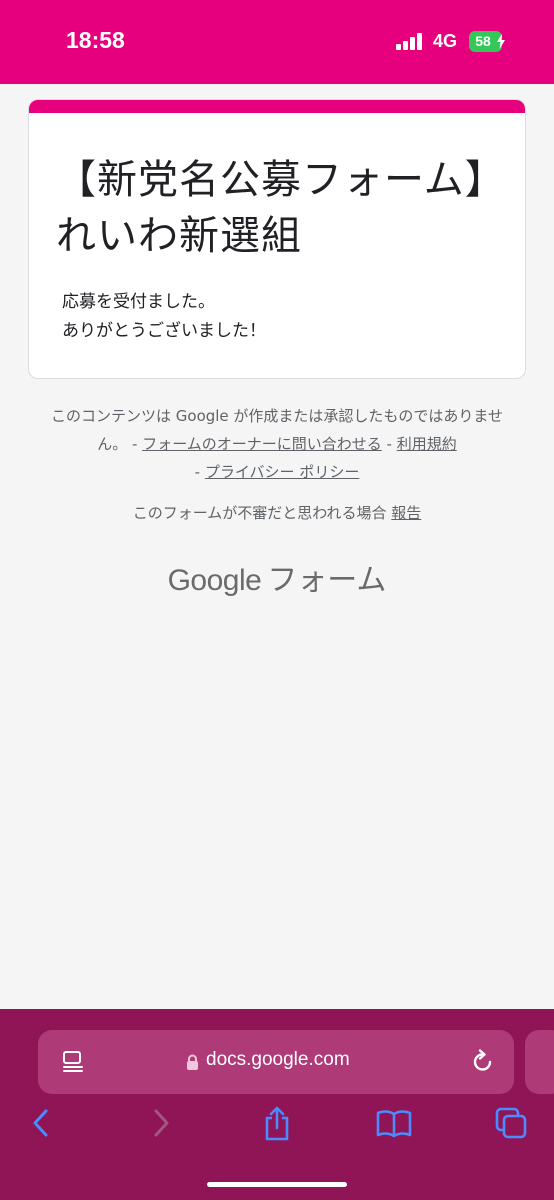 The image size is (554, 1200). I want to click on logo-forms: フォーム, so click(327, 580).